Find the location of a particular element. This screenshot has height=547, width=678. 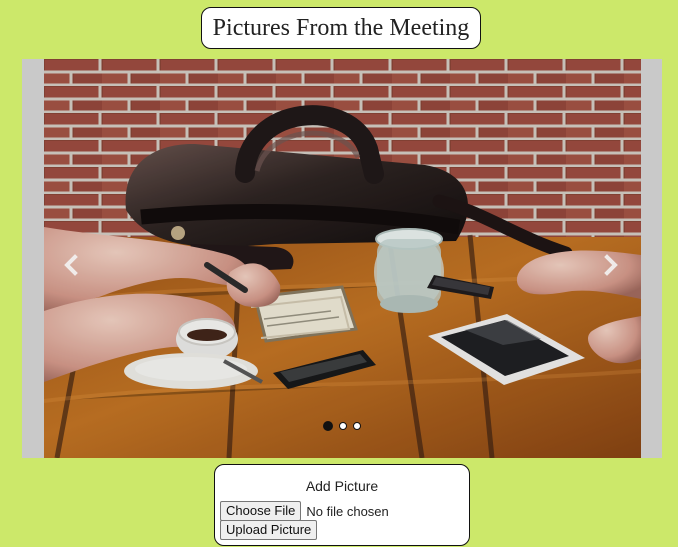

chevron-left-icon is located at coordinates (71, 265).